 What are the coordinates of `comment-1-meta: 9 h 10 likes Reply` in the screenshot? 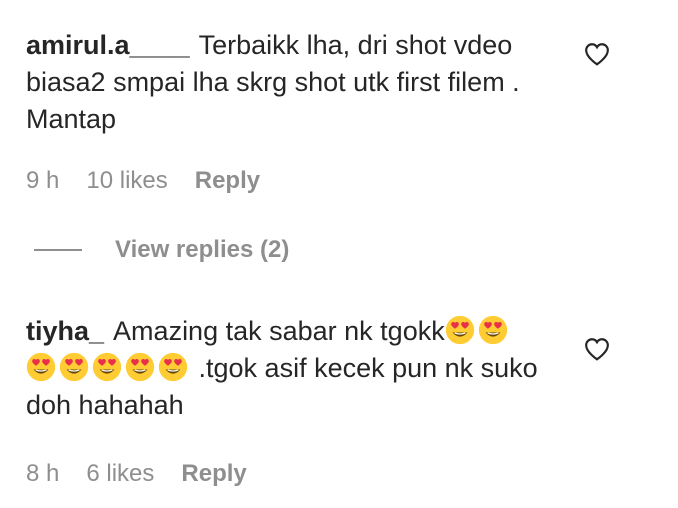 It's located at (156, 181).